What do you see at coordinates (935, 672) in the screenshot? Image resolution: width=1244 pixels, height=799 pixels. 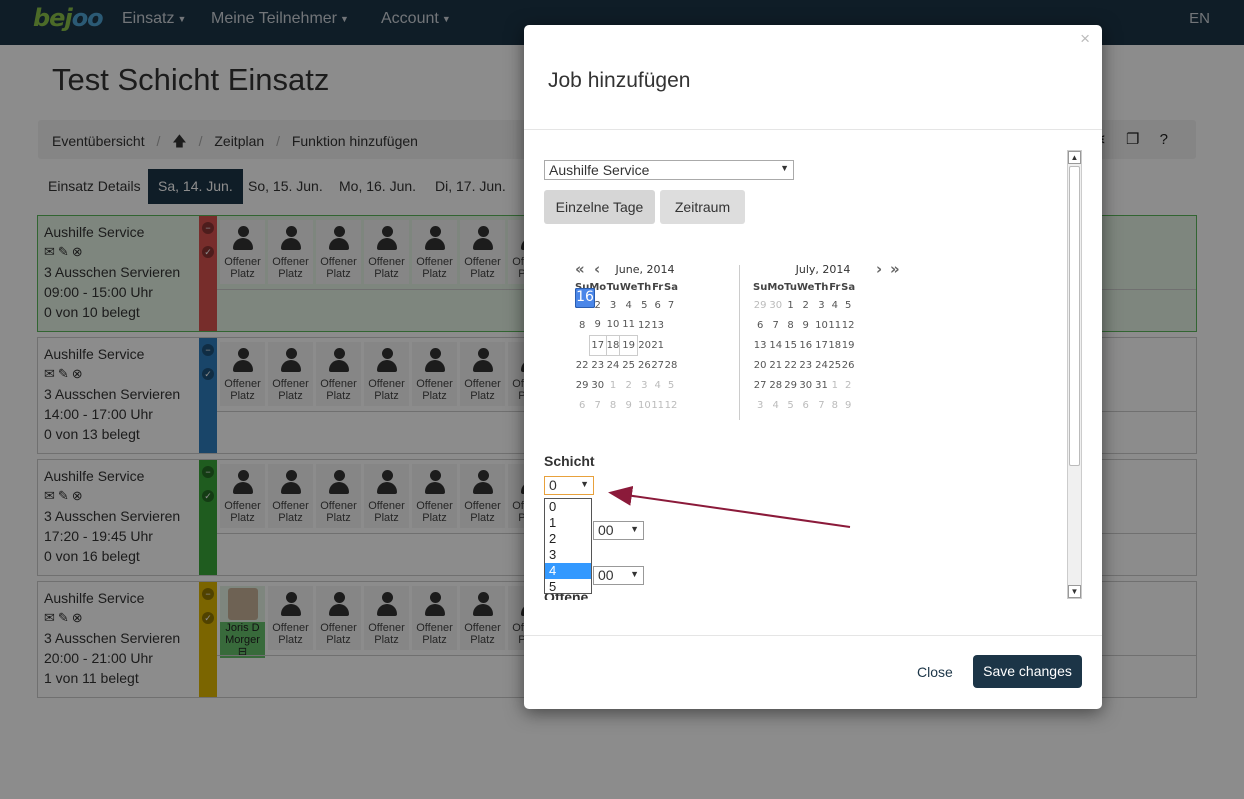 I see `close-button: Close` at bounding box center [935, 672].